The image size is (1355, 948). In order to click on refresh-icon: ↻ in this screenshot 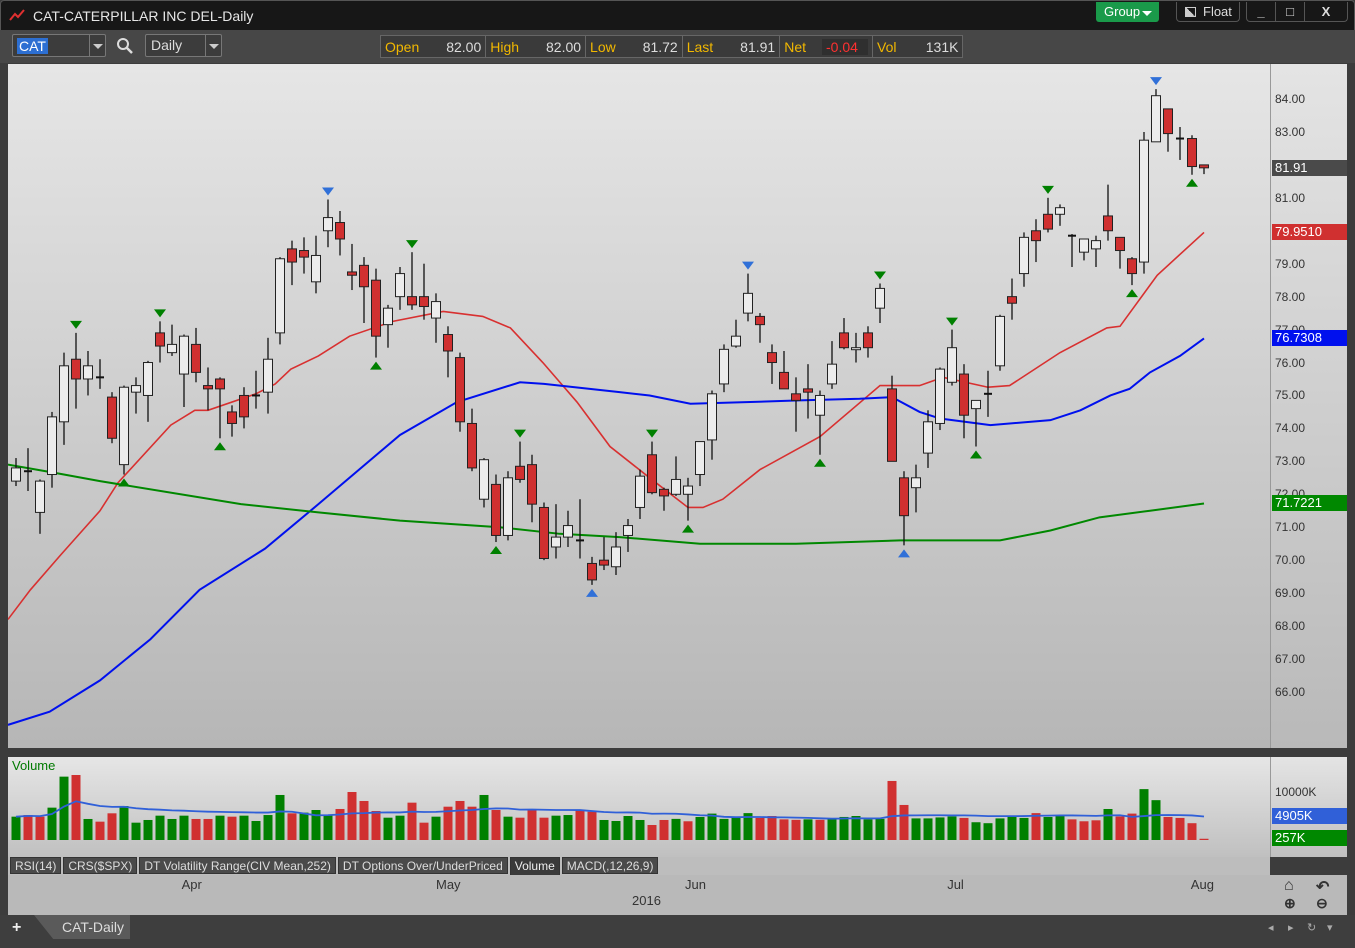, I will do `click(1311, 927)`.